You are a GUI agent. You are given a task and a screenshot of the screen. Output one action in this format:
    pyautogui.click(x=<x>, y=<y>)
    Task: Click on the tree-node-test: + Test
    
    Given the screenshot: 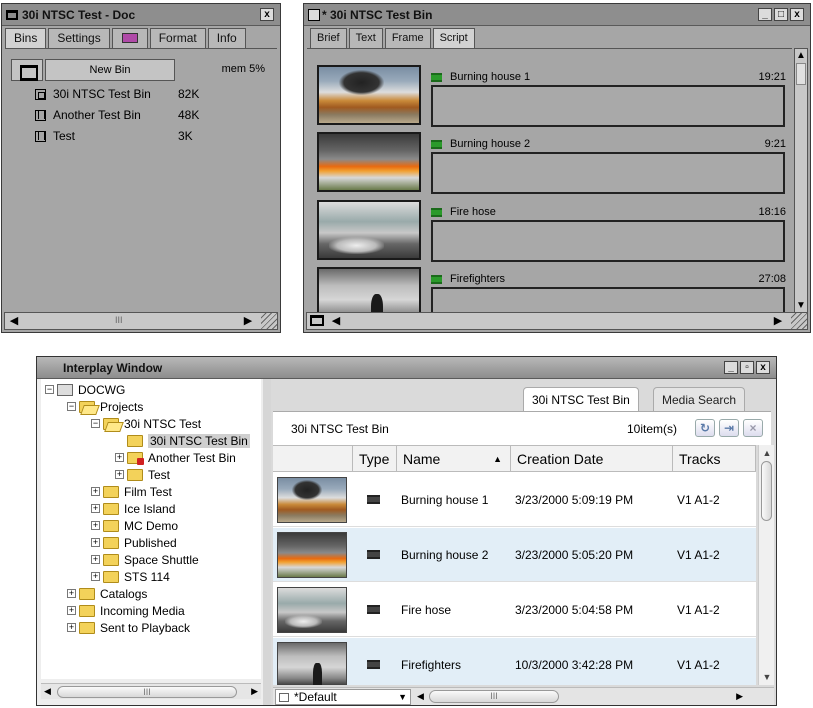 What is the action you would take?
    pyautogui.click(x=142, y=474)
    